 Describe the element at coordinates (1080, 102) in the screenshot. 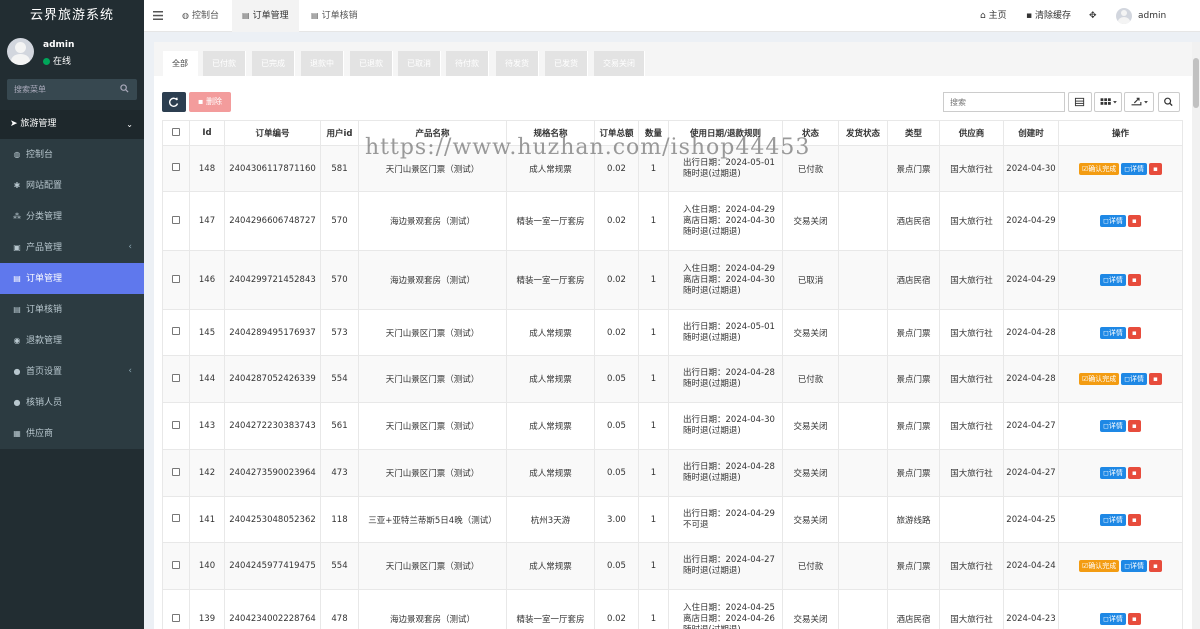

I see `toggle-view-button` at that location.